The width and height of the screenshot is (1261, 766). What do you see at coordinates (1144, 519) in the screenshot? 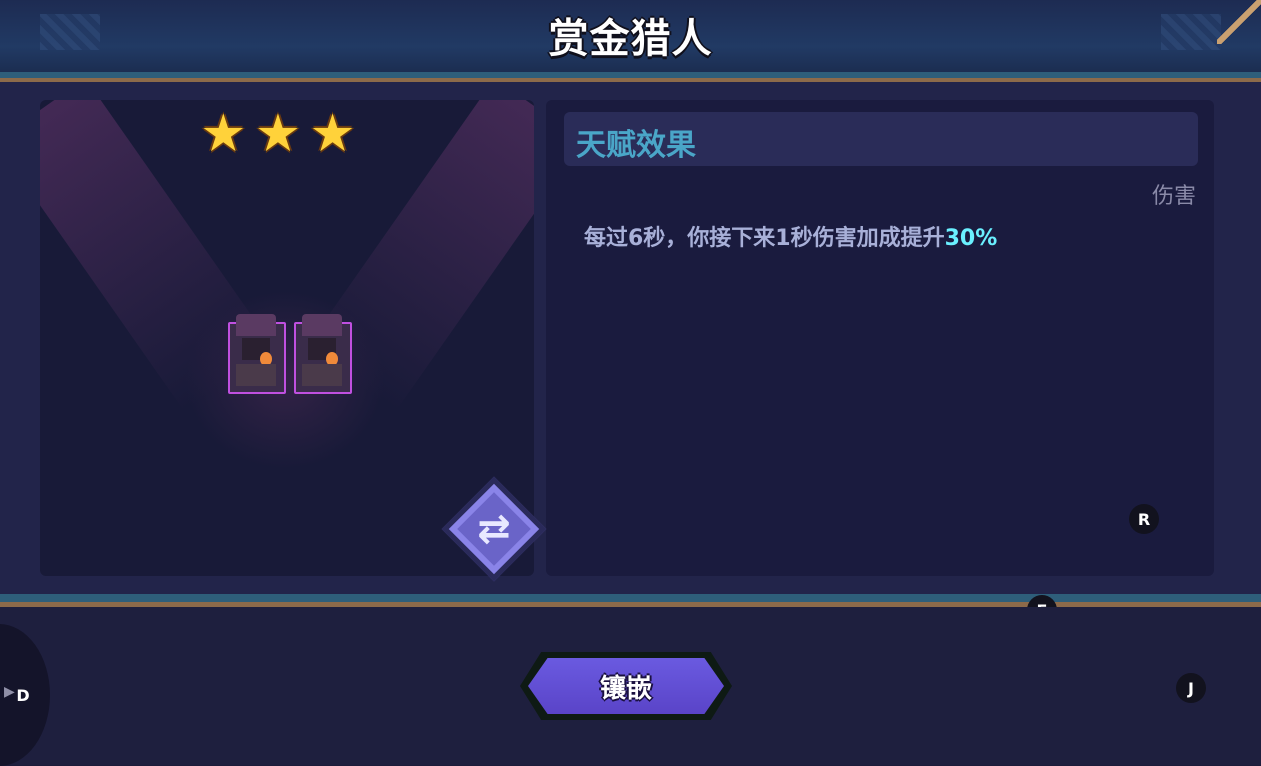
I see `key-hint-r: R` at bounding box center [1144, 519].